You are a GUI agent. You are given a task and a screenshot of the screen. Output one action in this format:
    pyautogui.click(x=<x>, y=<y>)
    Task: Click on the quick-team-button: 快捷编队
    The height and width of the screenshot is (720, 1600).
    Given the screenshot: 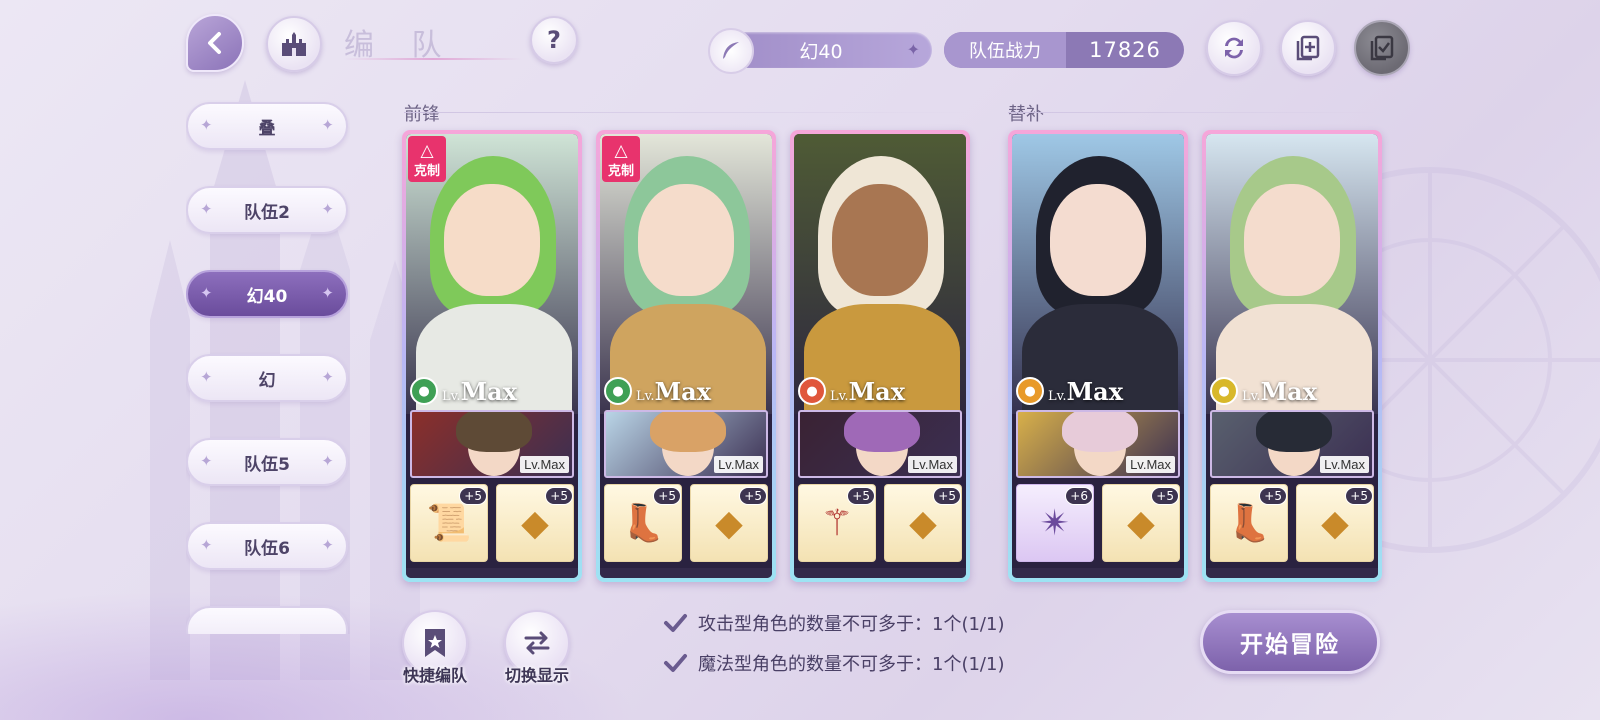 What is the action you would take?
    pyautogui.click(x=435, y=647)
    